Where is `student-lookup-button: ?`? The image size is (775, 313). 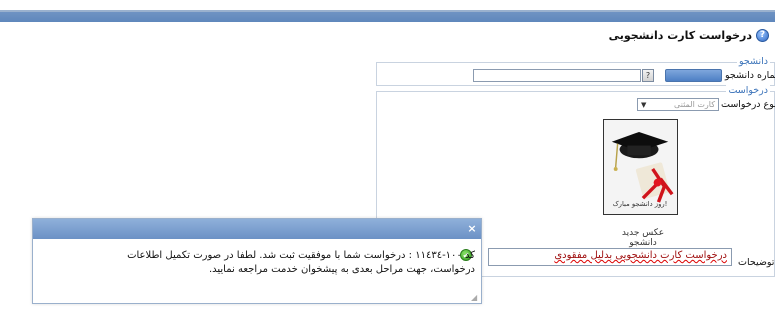 student-lookup-button: ? is located at coordinates (648, 75).